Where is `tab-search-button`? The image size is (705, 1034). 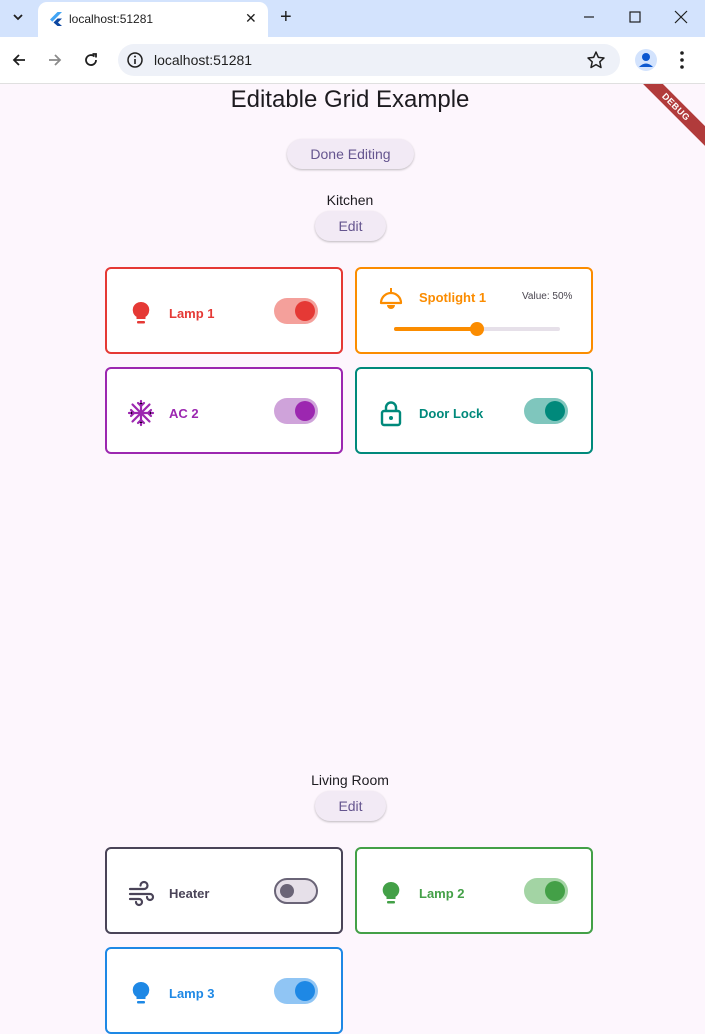
tab-search-button is located at coordinates (18, 17).